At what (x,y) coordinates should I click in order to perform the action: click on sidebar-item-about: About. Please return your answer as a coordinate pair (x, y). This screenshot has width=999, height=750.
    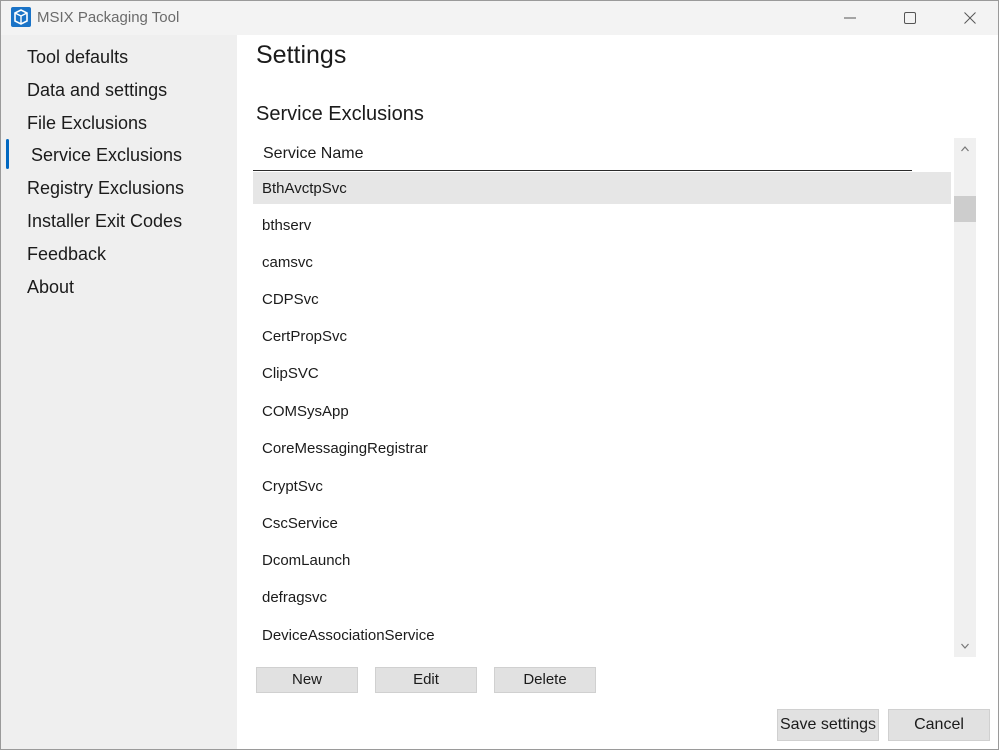
    Looking at the image, I should click on (50, 287).